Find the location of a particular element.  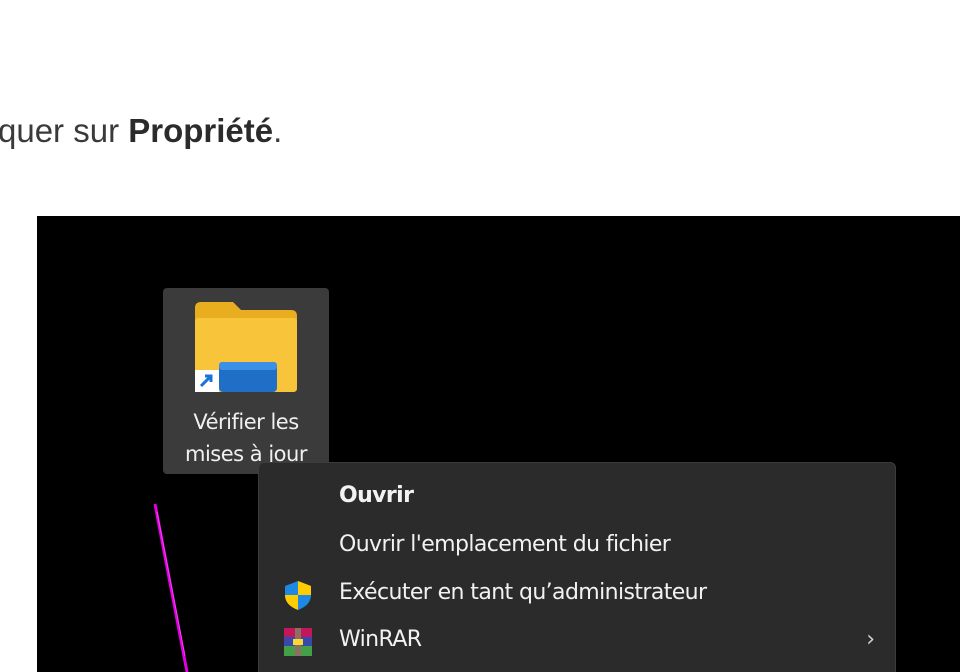

menu-item-open: Ouvrir is located at coordinates (577, 498).